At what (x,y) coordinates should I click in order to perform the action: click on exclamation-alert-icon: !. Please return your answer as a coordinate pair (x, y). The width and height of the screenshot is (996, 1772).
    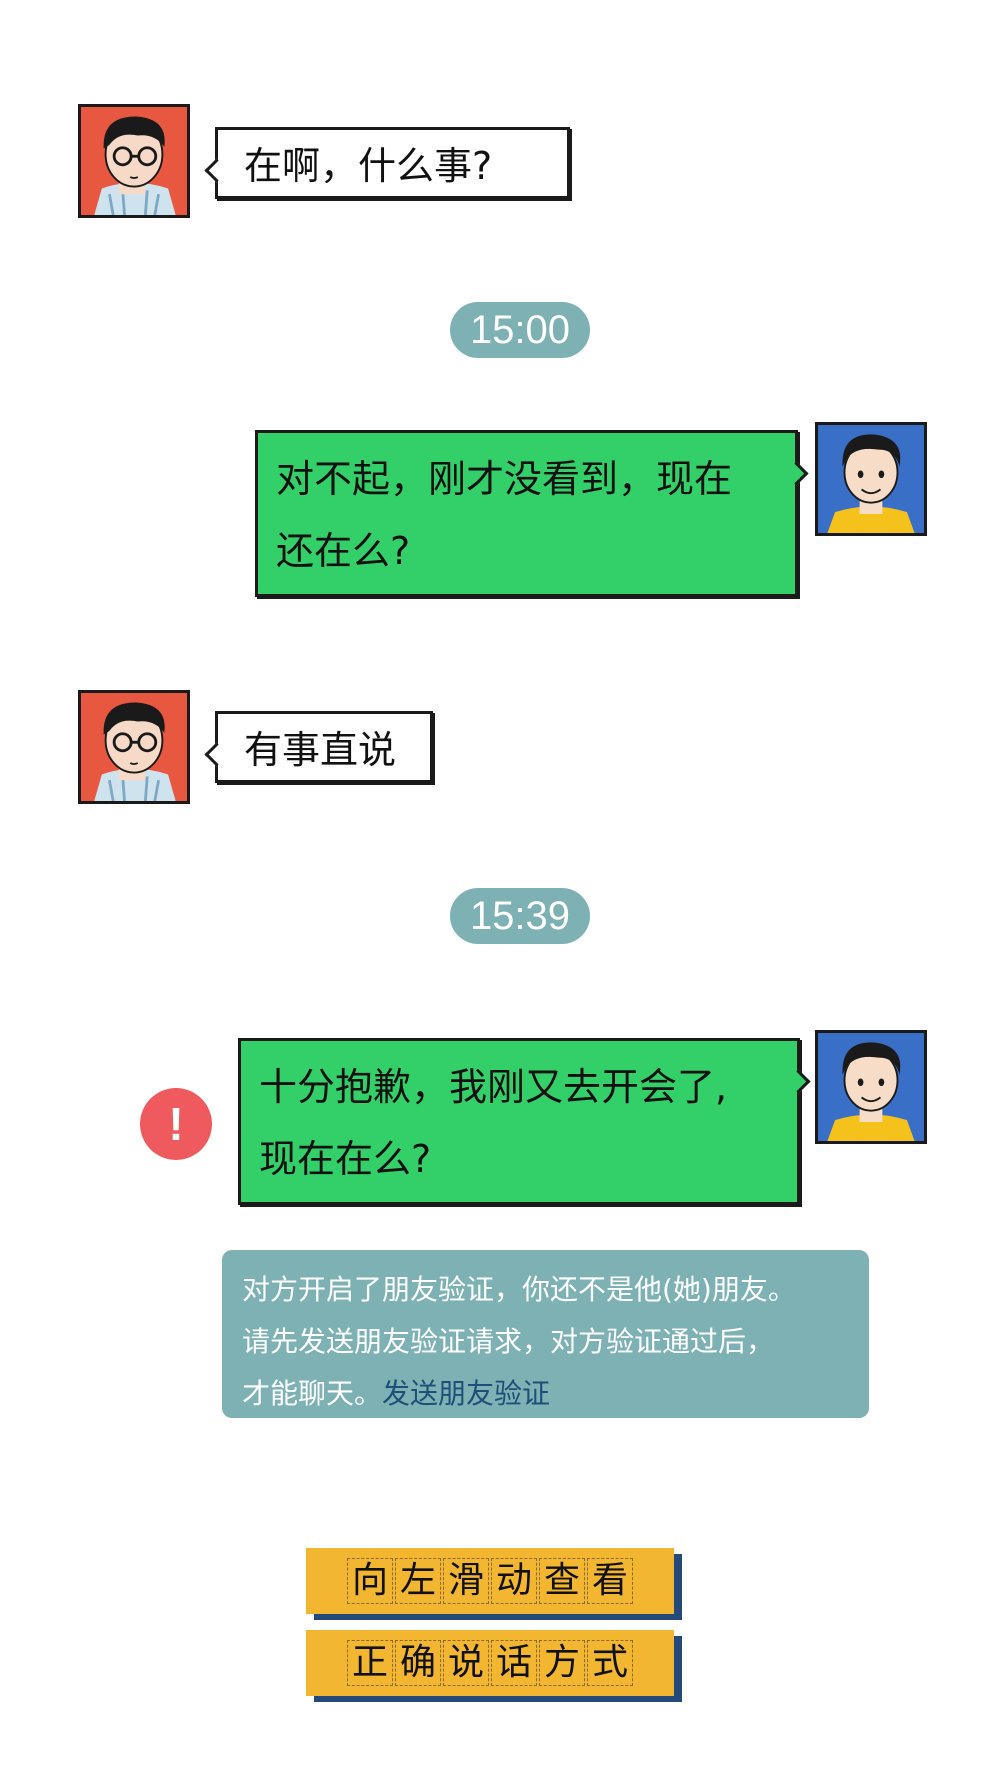
    Looking at the image, I should click on (176, 1124).